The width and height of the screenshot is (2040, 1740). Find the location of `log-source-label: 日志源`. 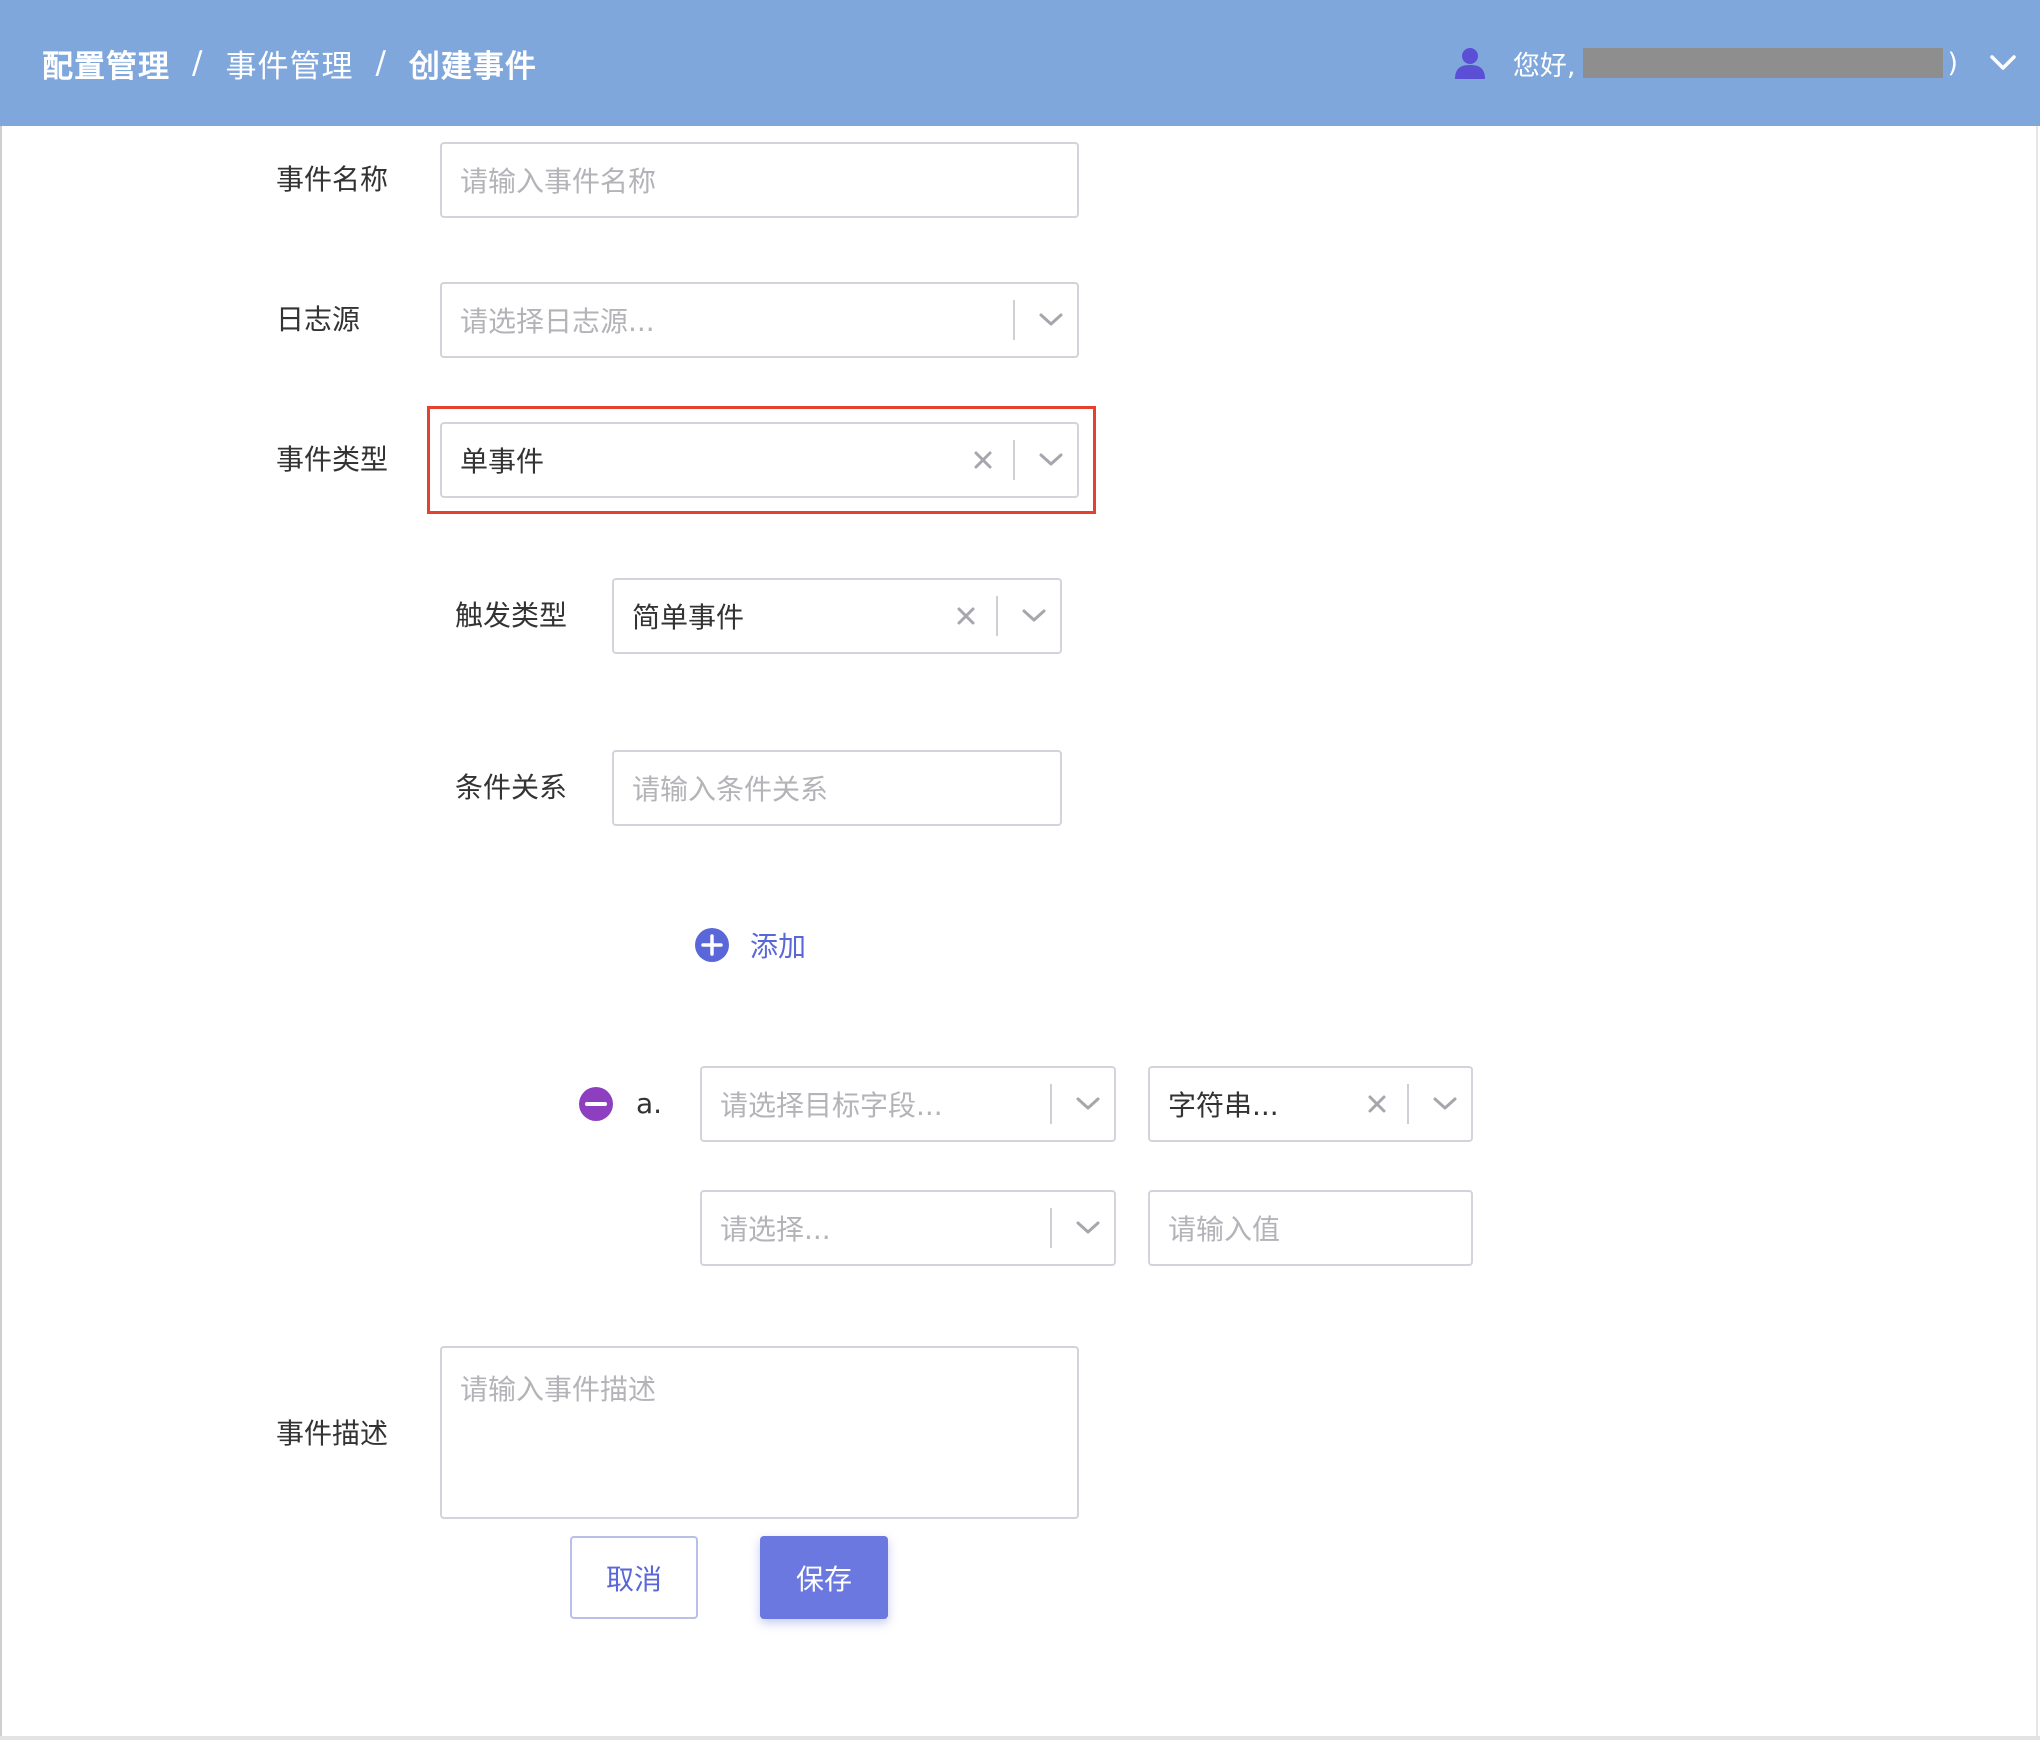

log-source-label: 日志源 is located at coordinates (318, 319).